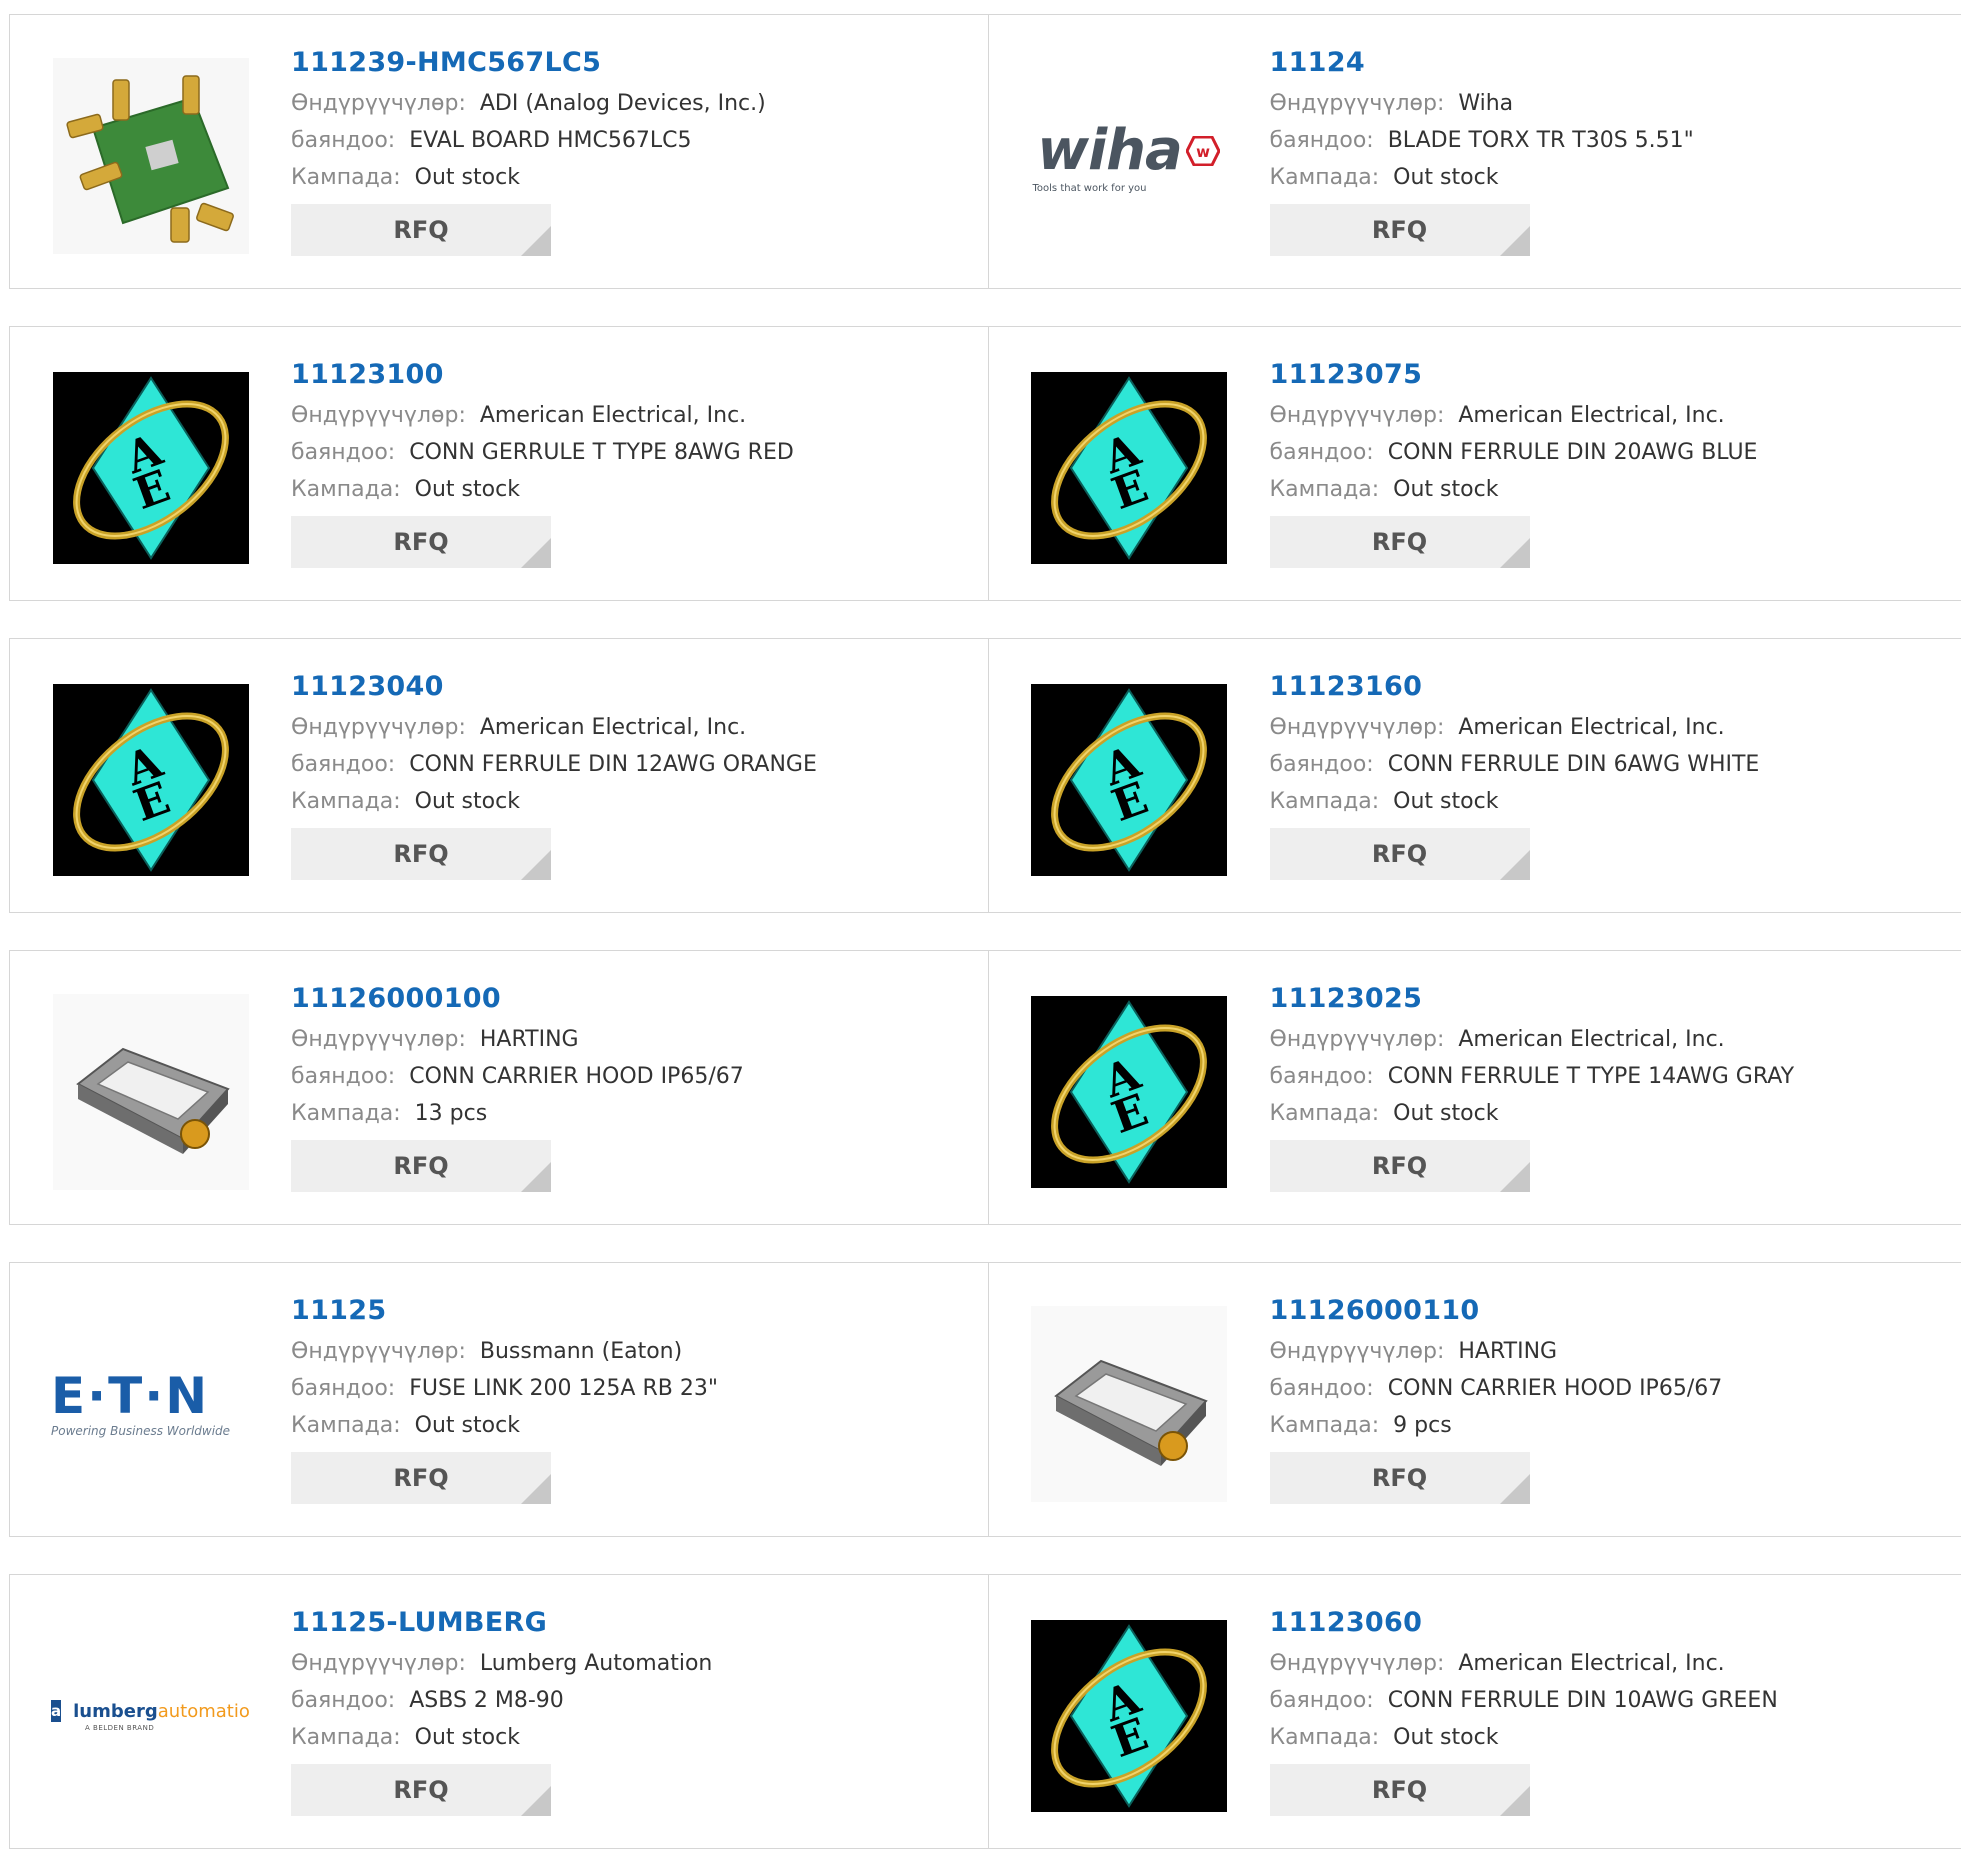 The width and height of the screenshot is (1961, 1849). What do you see at coordinates (634, 999) in the screenshot?
I see `part-number-link: 11126000100` at bounding box center [634, 999].